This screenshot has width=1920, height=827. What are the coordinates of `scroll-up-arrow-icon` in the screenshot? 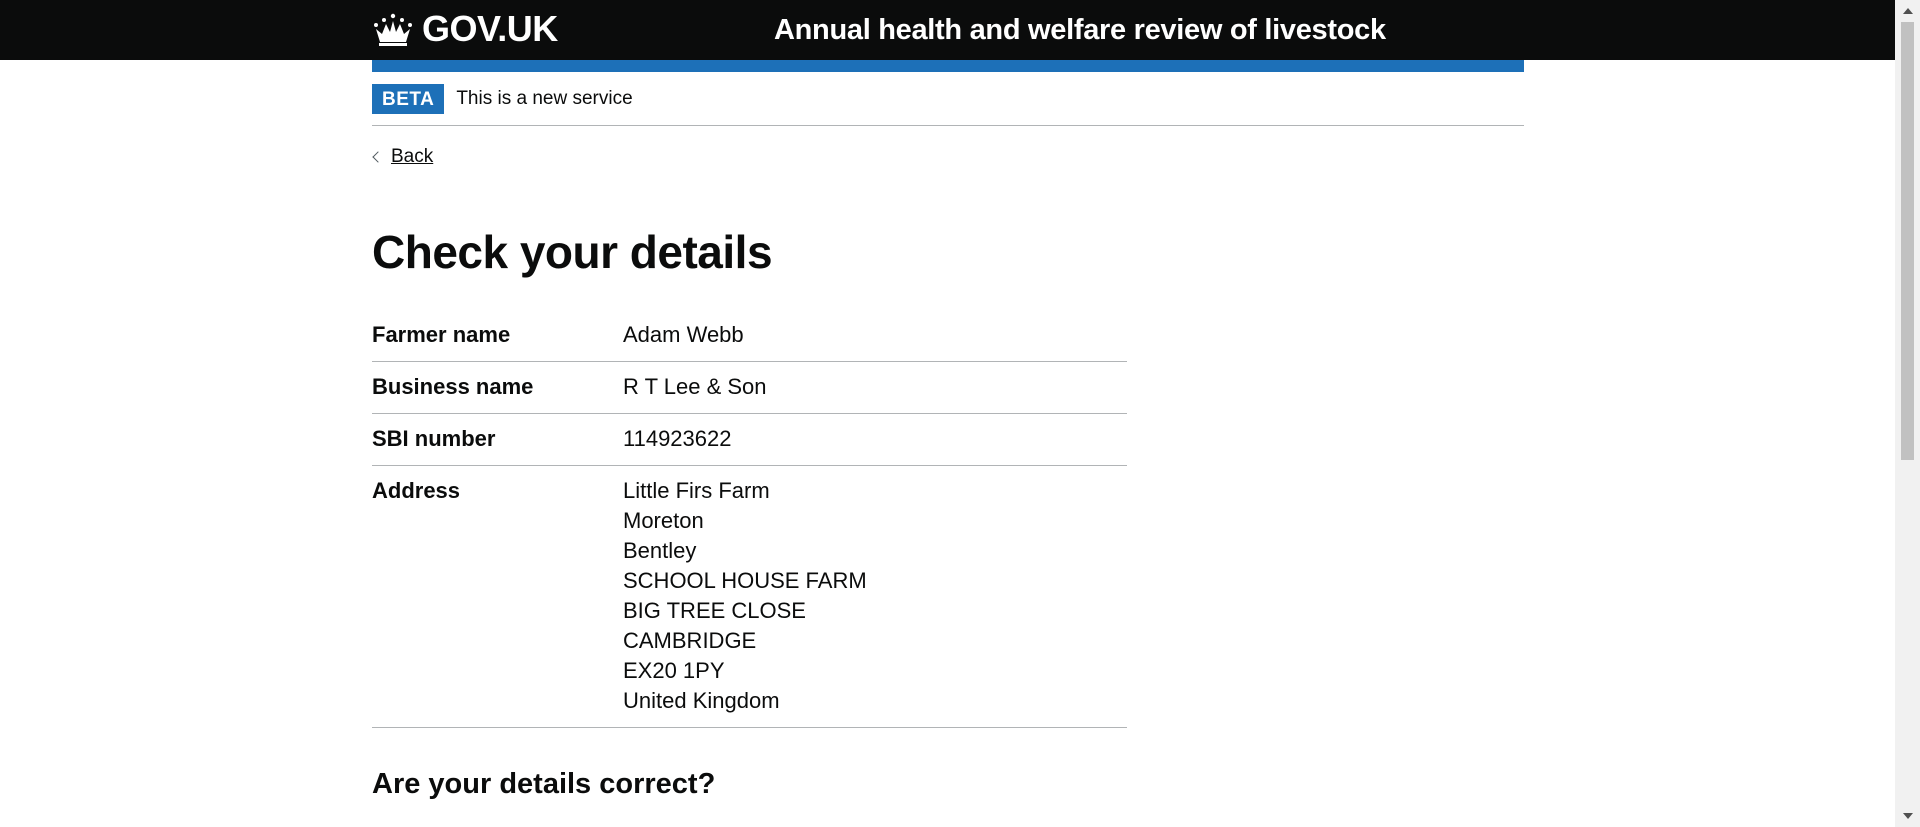 It's located at (1907, 10).